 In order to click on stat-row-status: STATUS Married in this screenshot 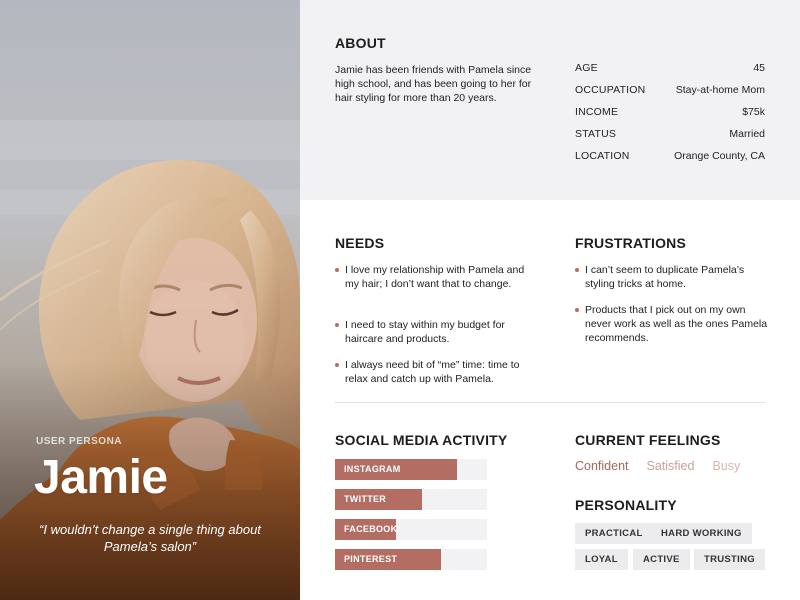, I will do `click(670, 139)`.